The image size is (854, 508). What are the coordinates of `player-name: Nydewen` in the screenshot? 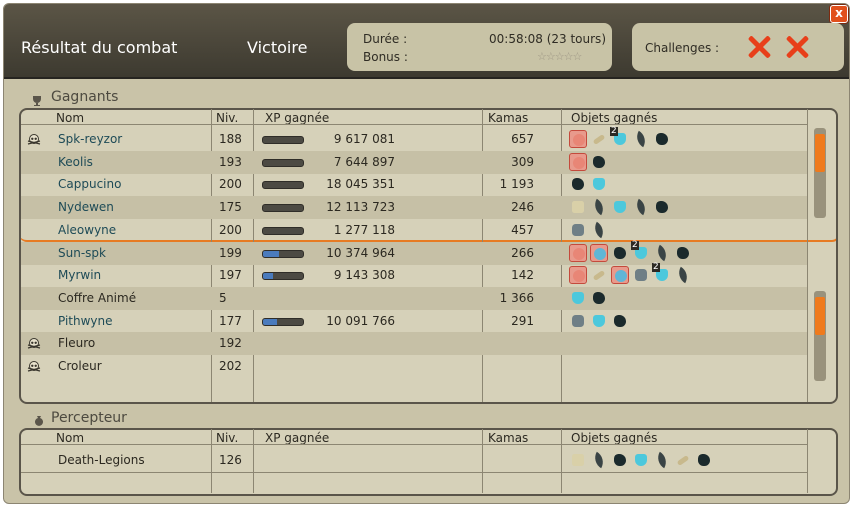 It's located at (86, 207).